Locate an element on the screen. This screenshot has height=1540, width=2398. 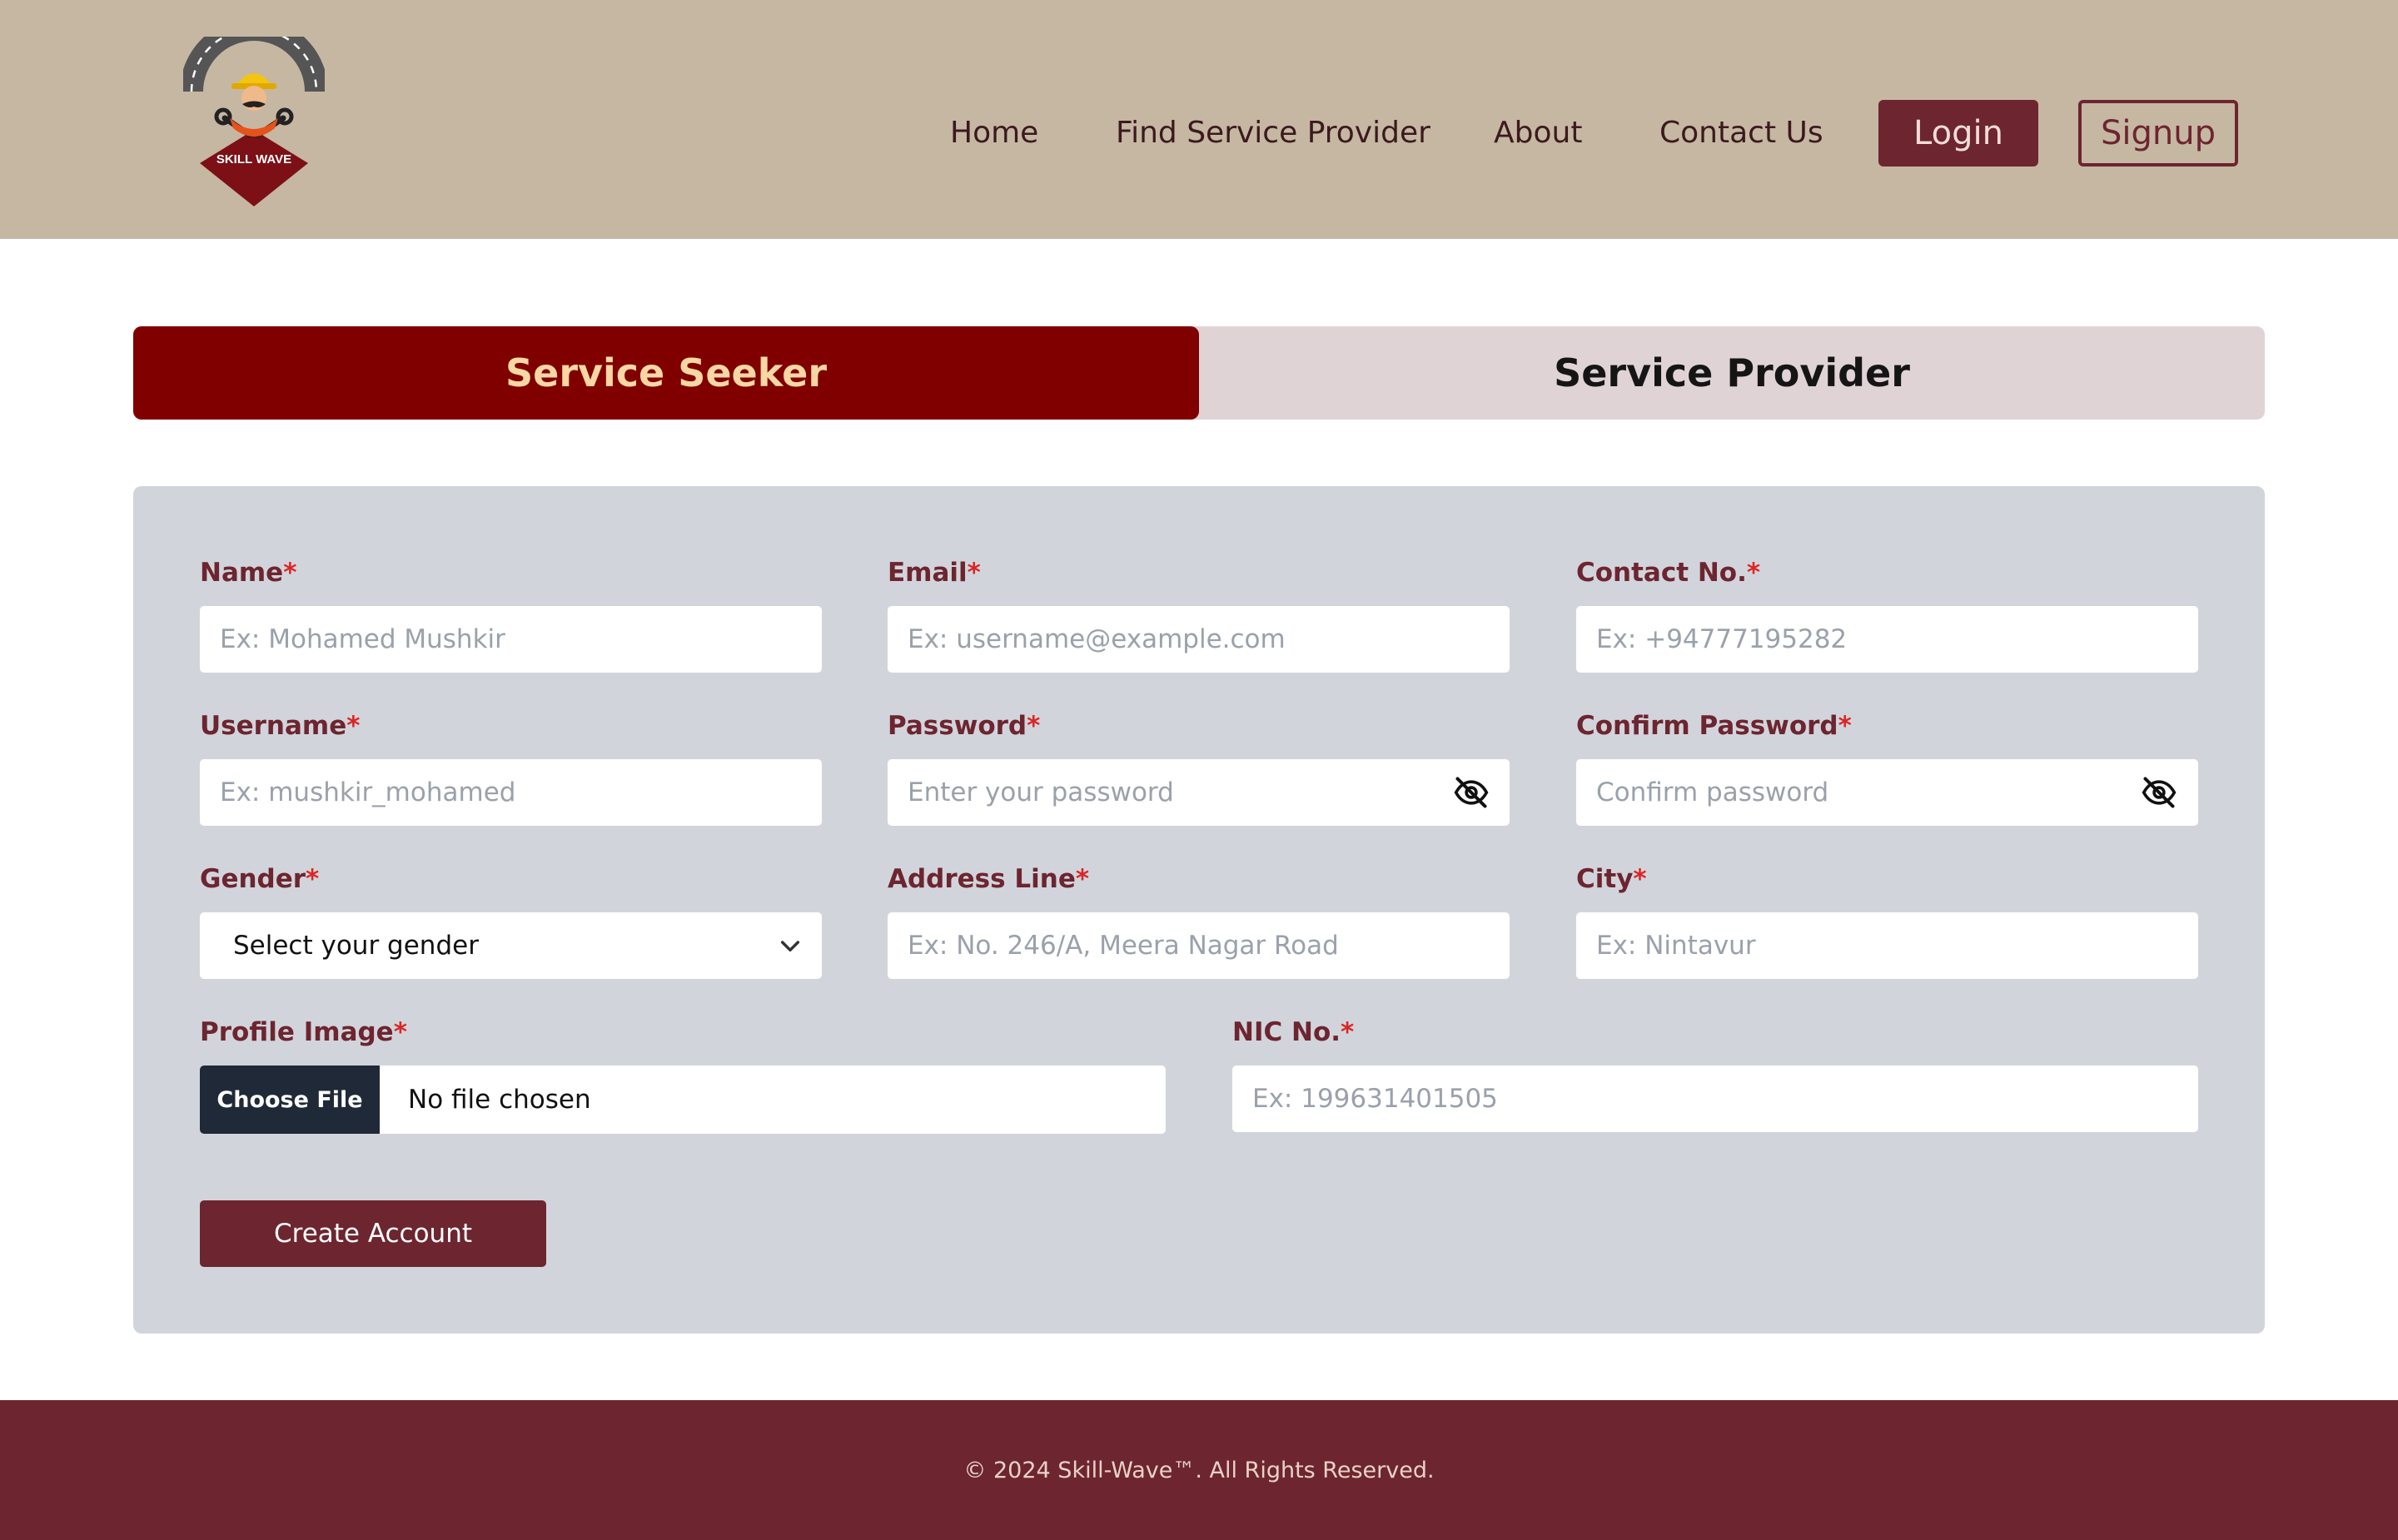
nav-contact-us: Contact Us is located at coordinates (1741, 133).